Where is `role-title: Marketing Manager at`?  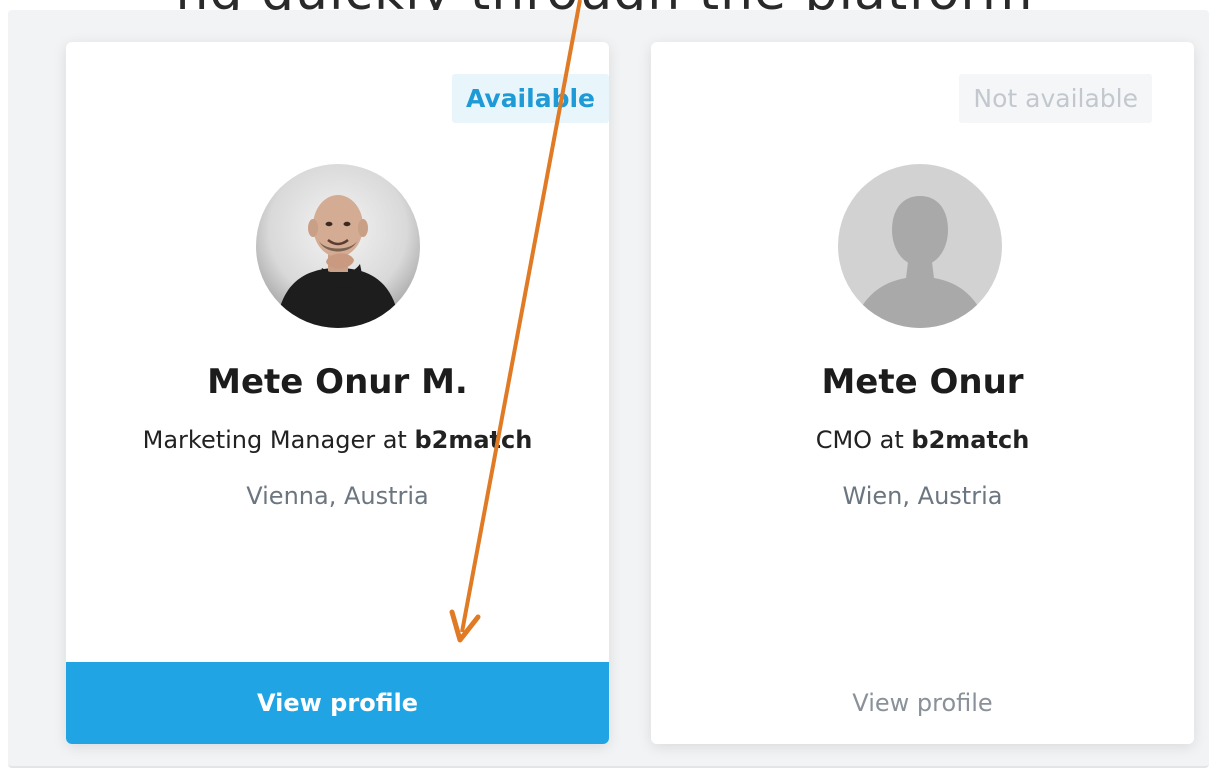 role-title: Marketing Manager at is located at coordinates (278, 440).